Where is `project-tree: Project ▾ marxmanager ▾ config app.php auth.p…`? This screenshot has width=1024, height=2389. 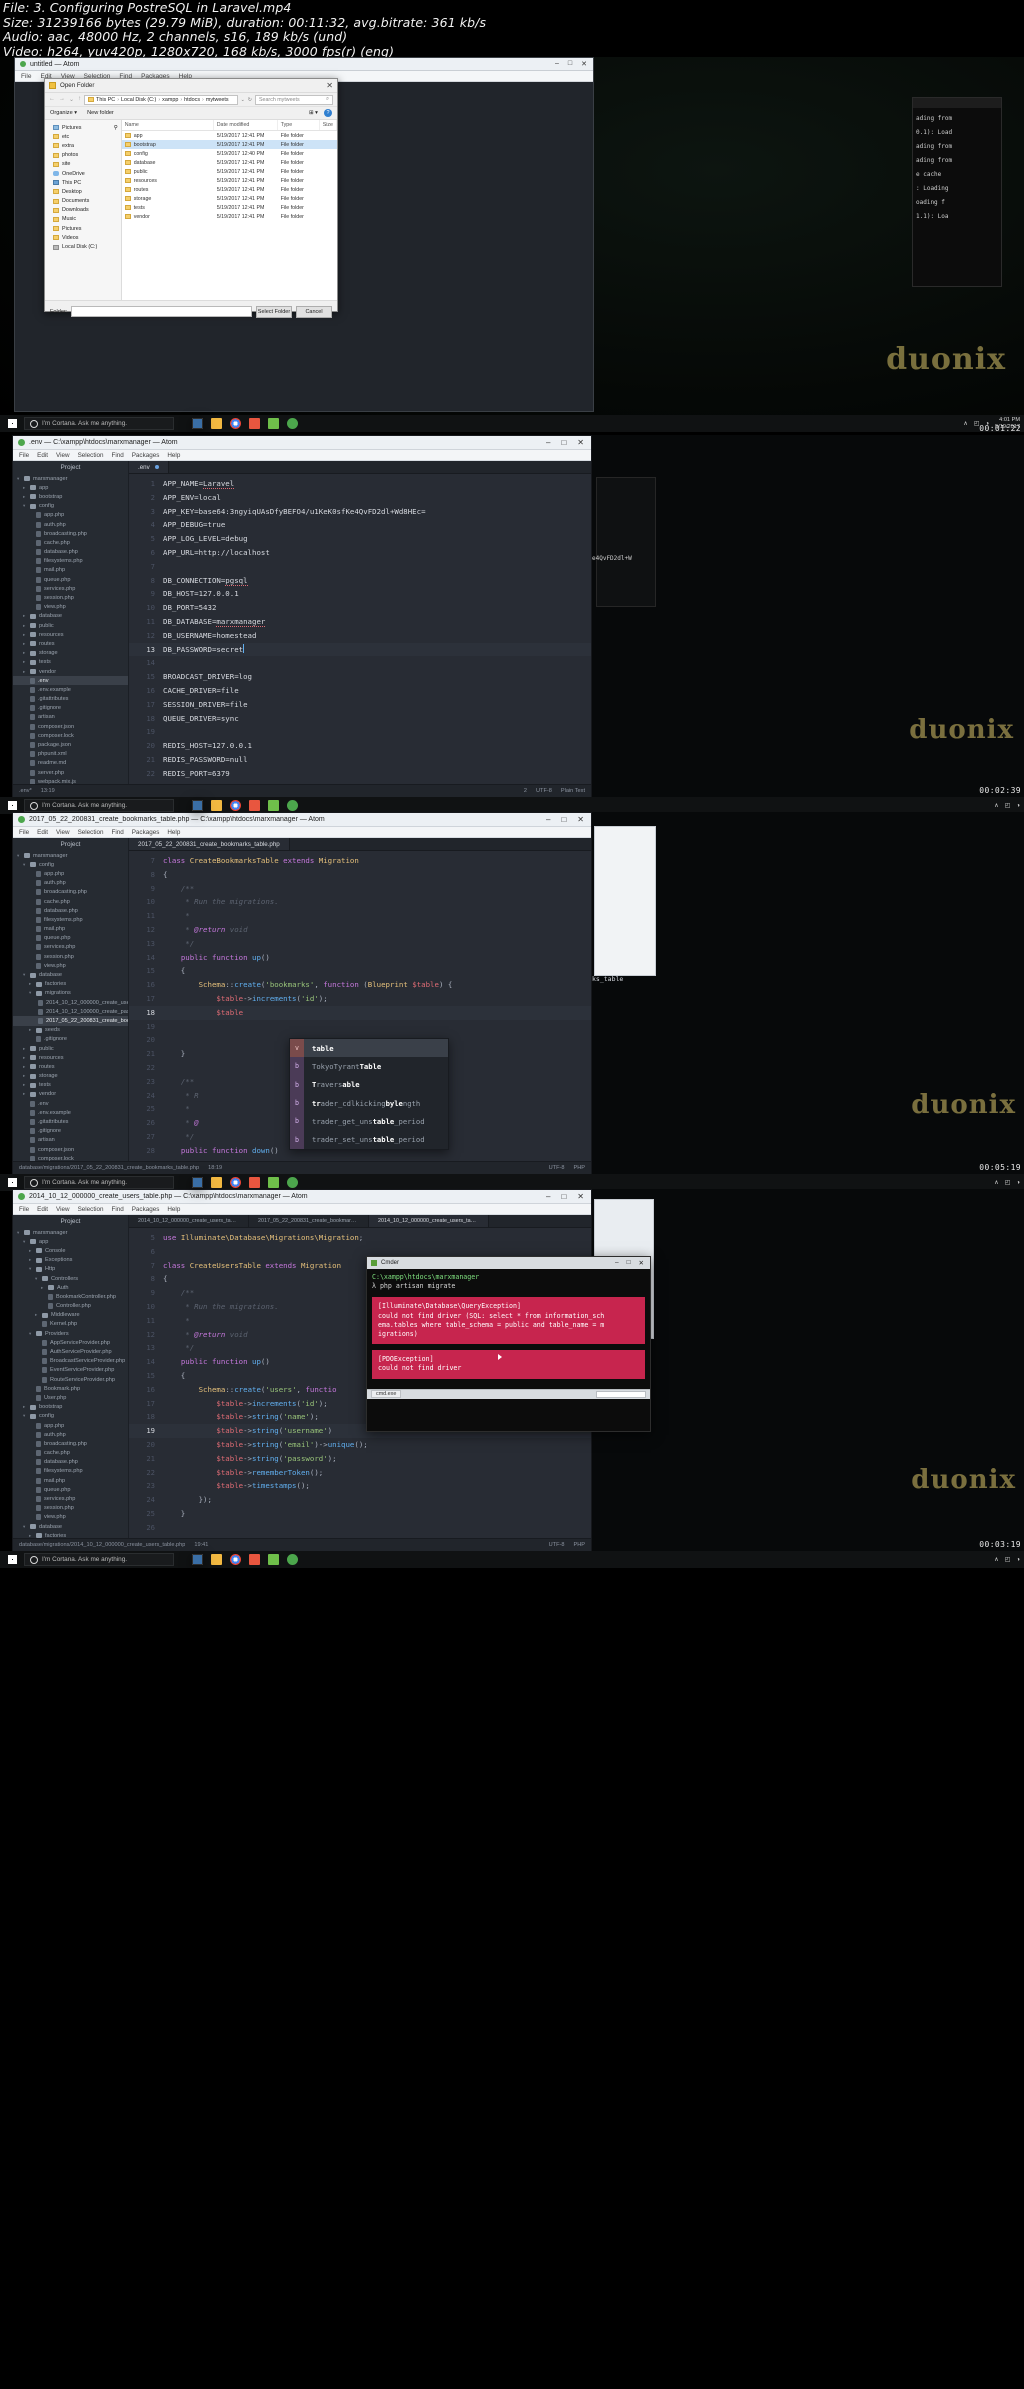
project-tree: Project ▾ marxmanager ▾ config app.php auth.p… is located at coordinates (71, 999).